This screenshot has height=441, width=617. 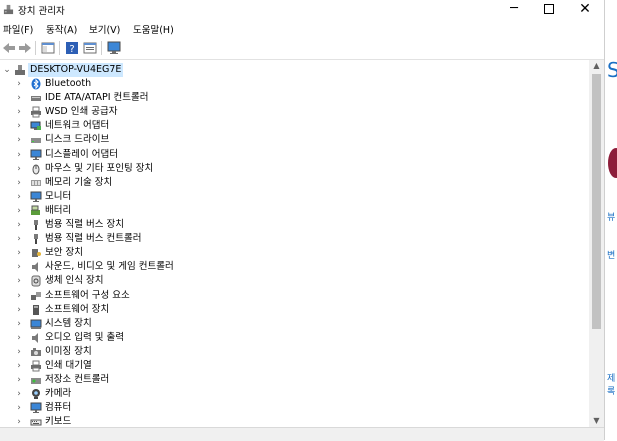 What do you see at coordinates (294, 380) in the screenshot?
I see `tree-item: › 저장소 컨트롤러` at bounding box center [294, 380].